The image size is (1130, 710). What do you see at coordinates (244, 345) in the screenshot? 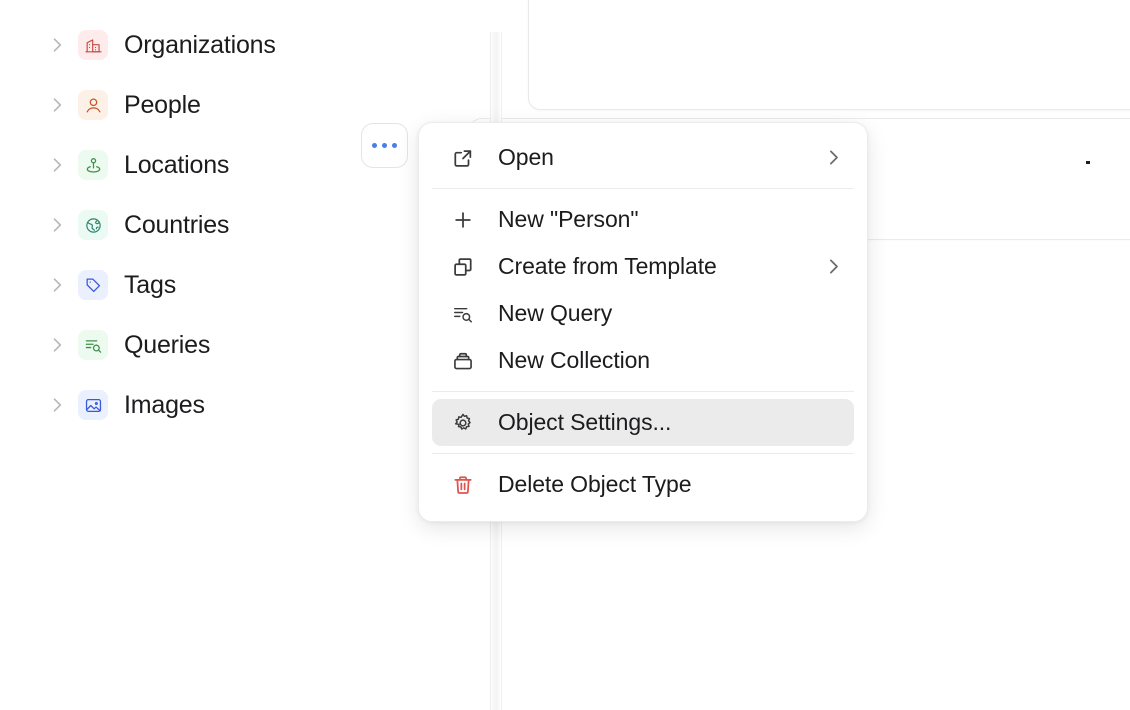
I see `sidebar-item-queries: Queries` at bounding box center [244, 345].